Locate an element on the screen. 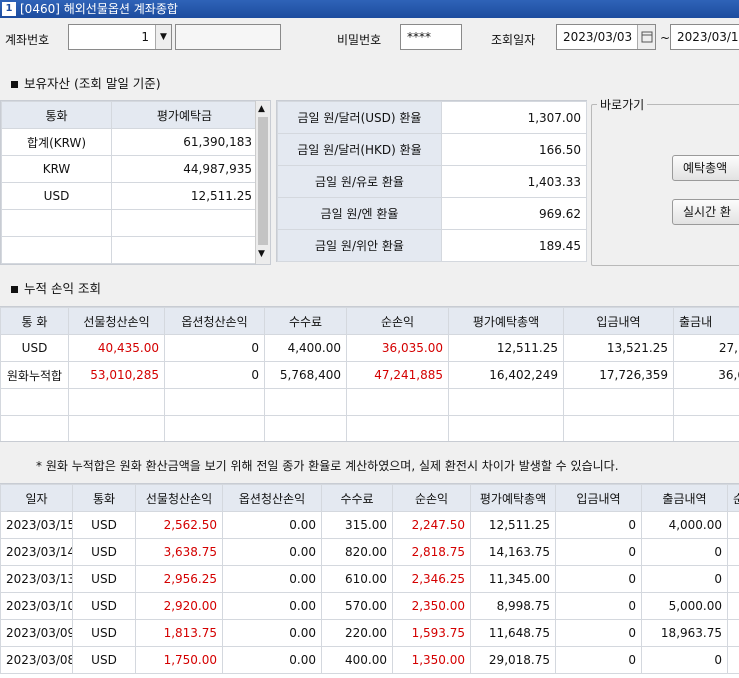 Image resolution: width=739 pixels, height=678 pixels. cell-deposit: 13,521.25 is located at coordinates (618, 348).